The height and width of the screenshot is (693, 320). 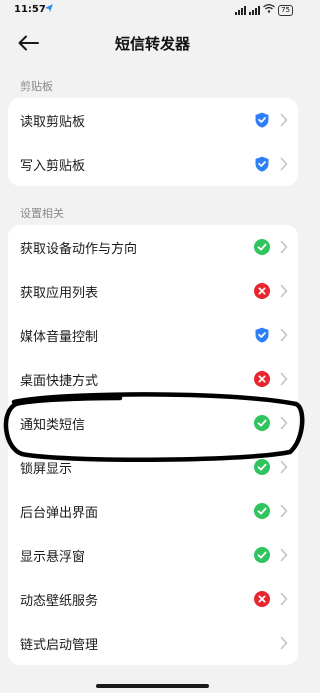 What do you see at coordinates (152, 11) in the screenshot?
I see `status-bar: 11:57 75` at bounding box center [152, 11].